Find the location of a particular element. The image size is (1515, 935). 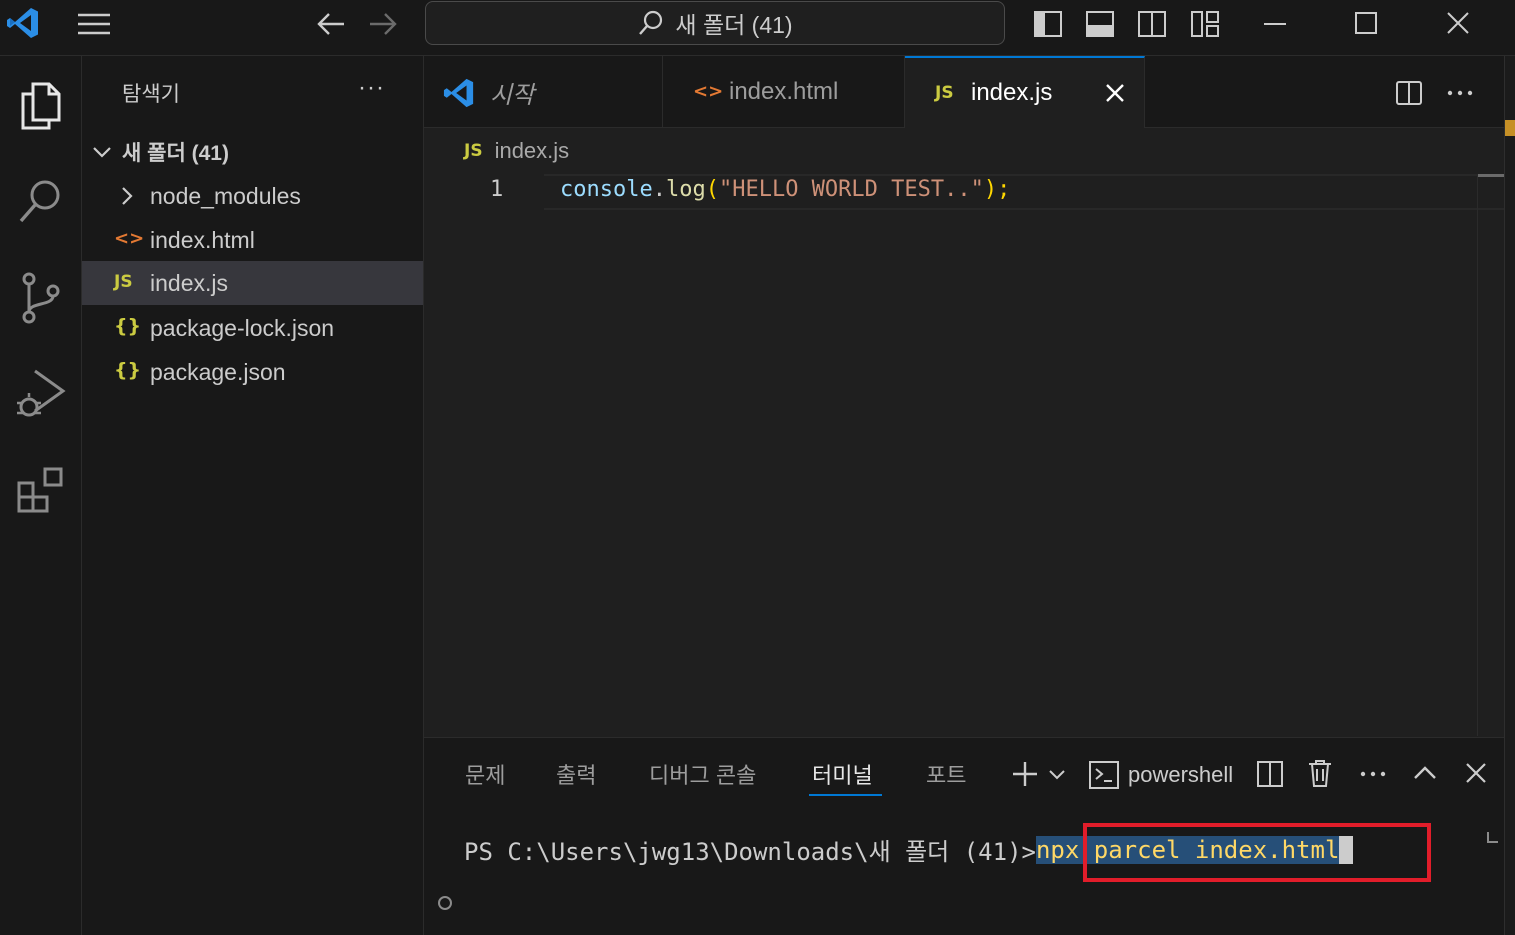

tab-welcome: 시작 is located at coordinates (543, 92).